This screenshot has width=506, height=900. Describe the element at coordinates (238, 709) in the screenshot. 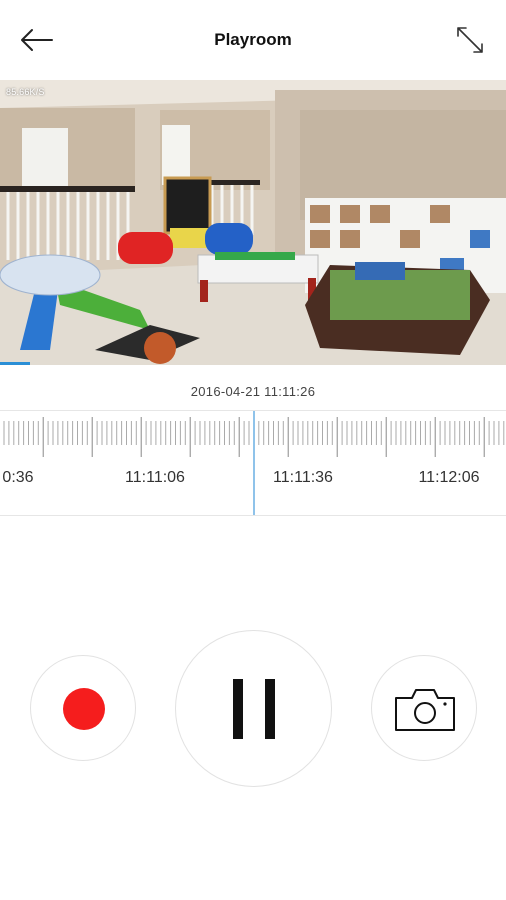

I see `pause-bar-left` at that location.